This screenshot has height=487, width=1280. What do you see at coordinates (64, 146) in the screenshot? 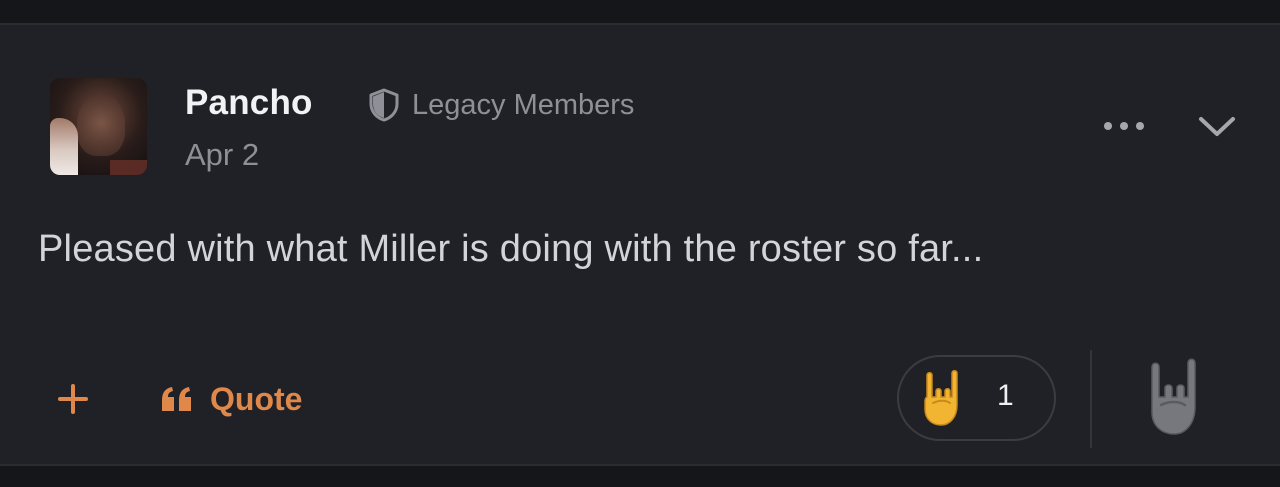
I see `avatar-hand` at bounding box center [64, 146].